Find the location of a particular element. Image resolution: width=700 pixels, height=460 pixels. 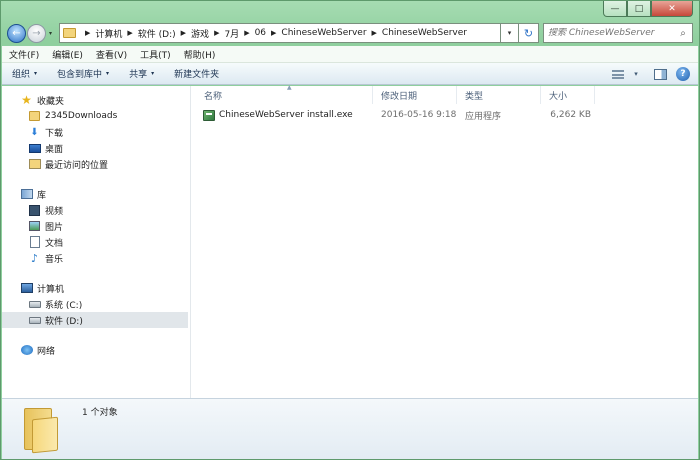

video-icon is located at coordinates (34, 210).